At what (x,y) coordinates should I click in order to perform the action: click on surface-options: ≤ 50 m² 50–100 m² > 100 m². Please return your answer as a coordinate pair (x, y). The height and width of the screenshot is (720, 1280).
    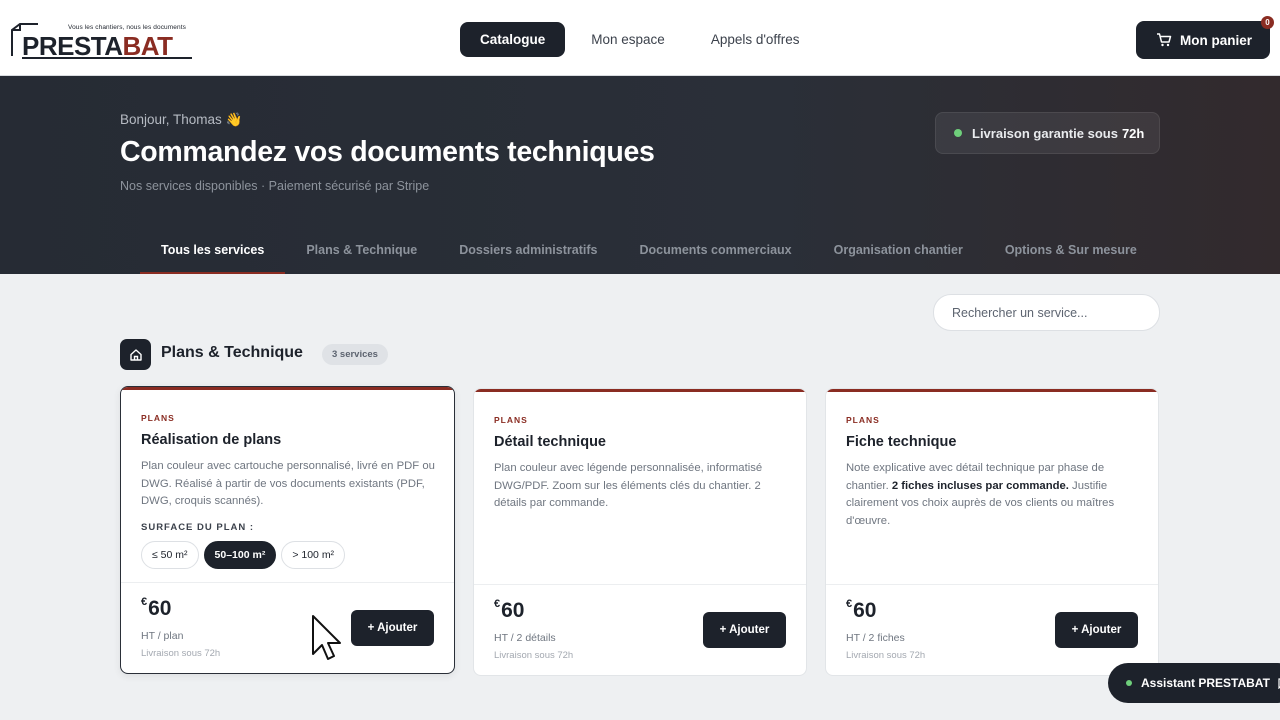
    Looking at the image, I should click on (245, 555).